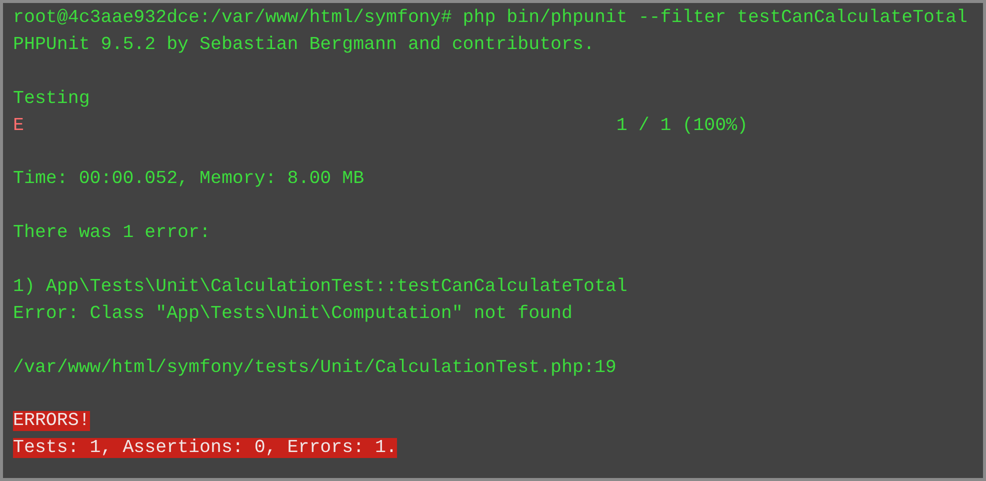 This screenshot has width=986, height=481. Describe the element at coordinates (111, 233) in the screenshot. I see `output-line: There was 1 error:` at that location.